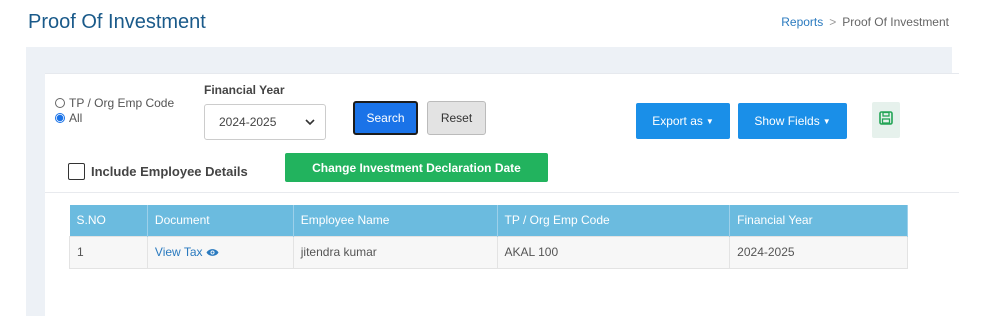 This screenshot has height=316, width=1008. What do you see at coordinates (244, 90) in the screenshot?
I see `financial-year-label: Financial Year` at bounding box center [244, 90].